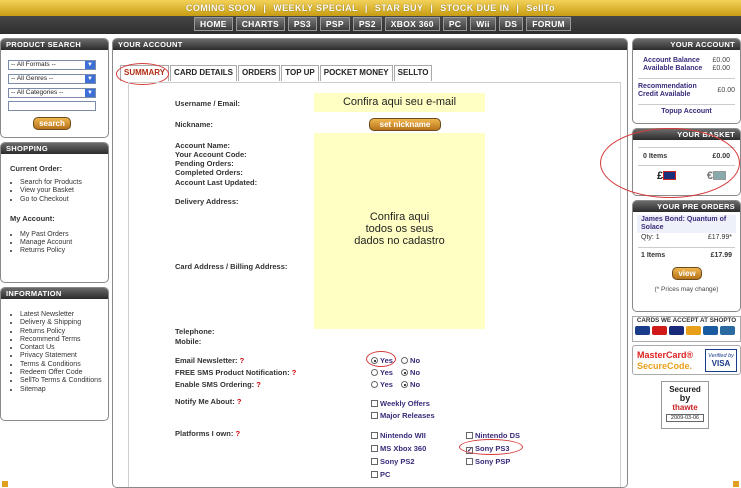  I want to click on maestro-card-icon, so click(676, 330).